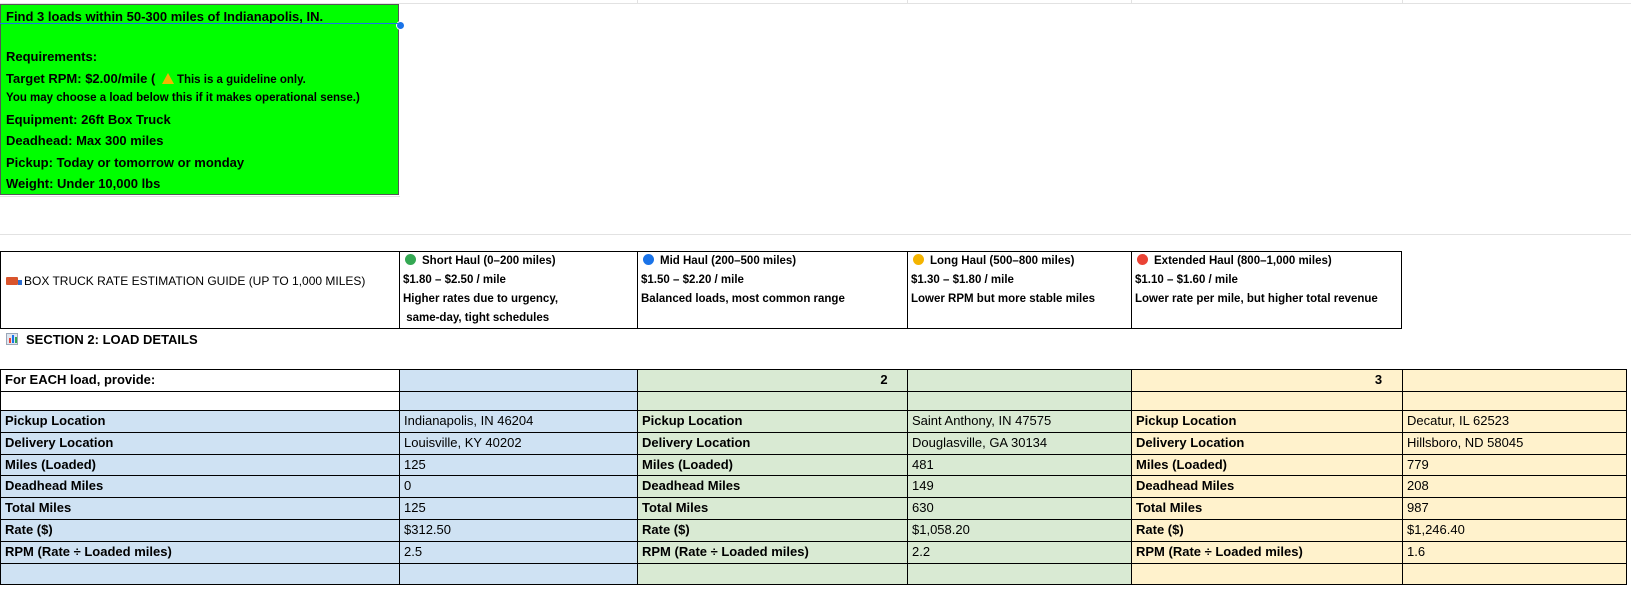 This screenshot has height=591, width=1631. I want to click on load-1-value: $312.50, so click(518, 530).